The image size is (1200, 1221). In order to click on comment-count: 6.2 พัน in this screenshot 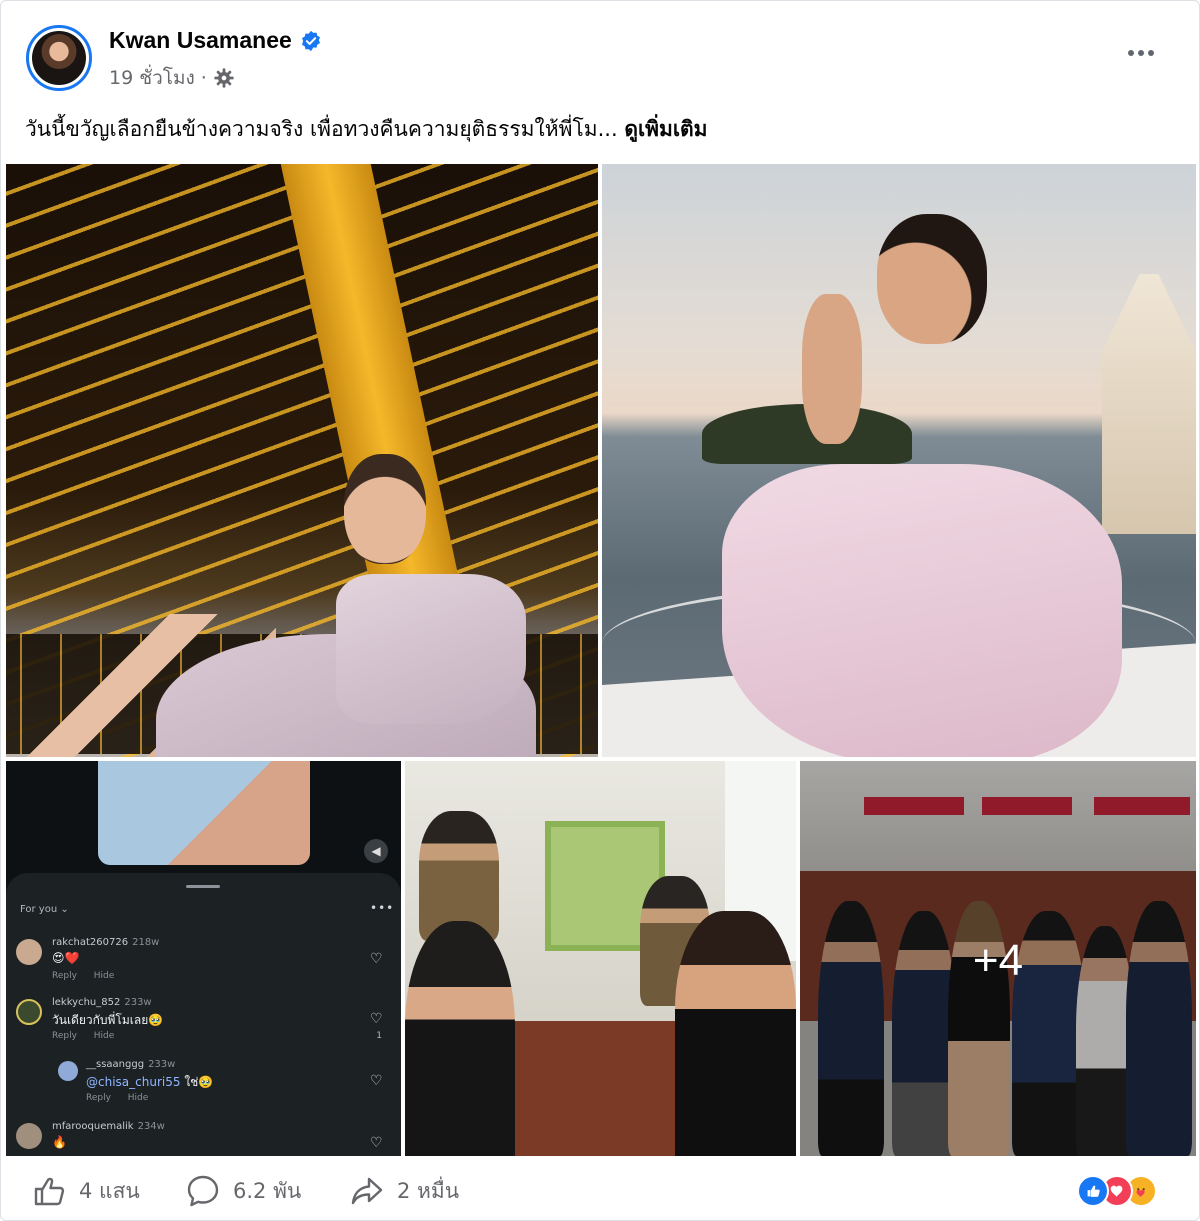, I will do `click(267, 1190)`.